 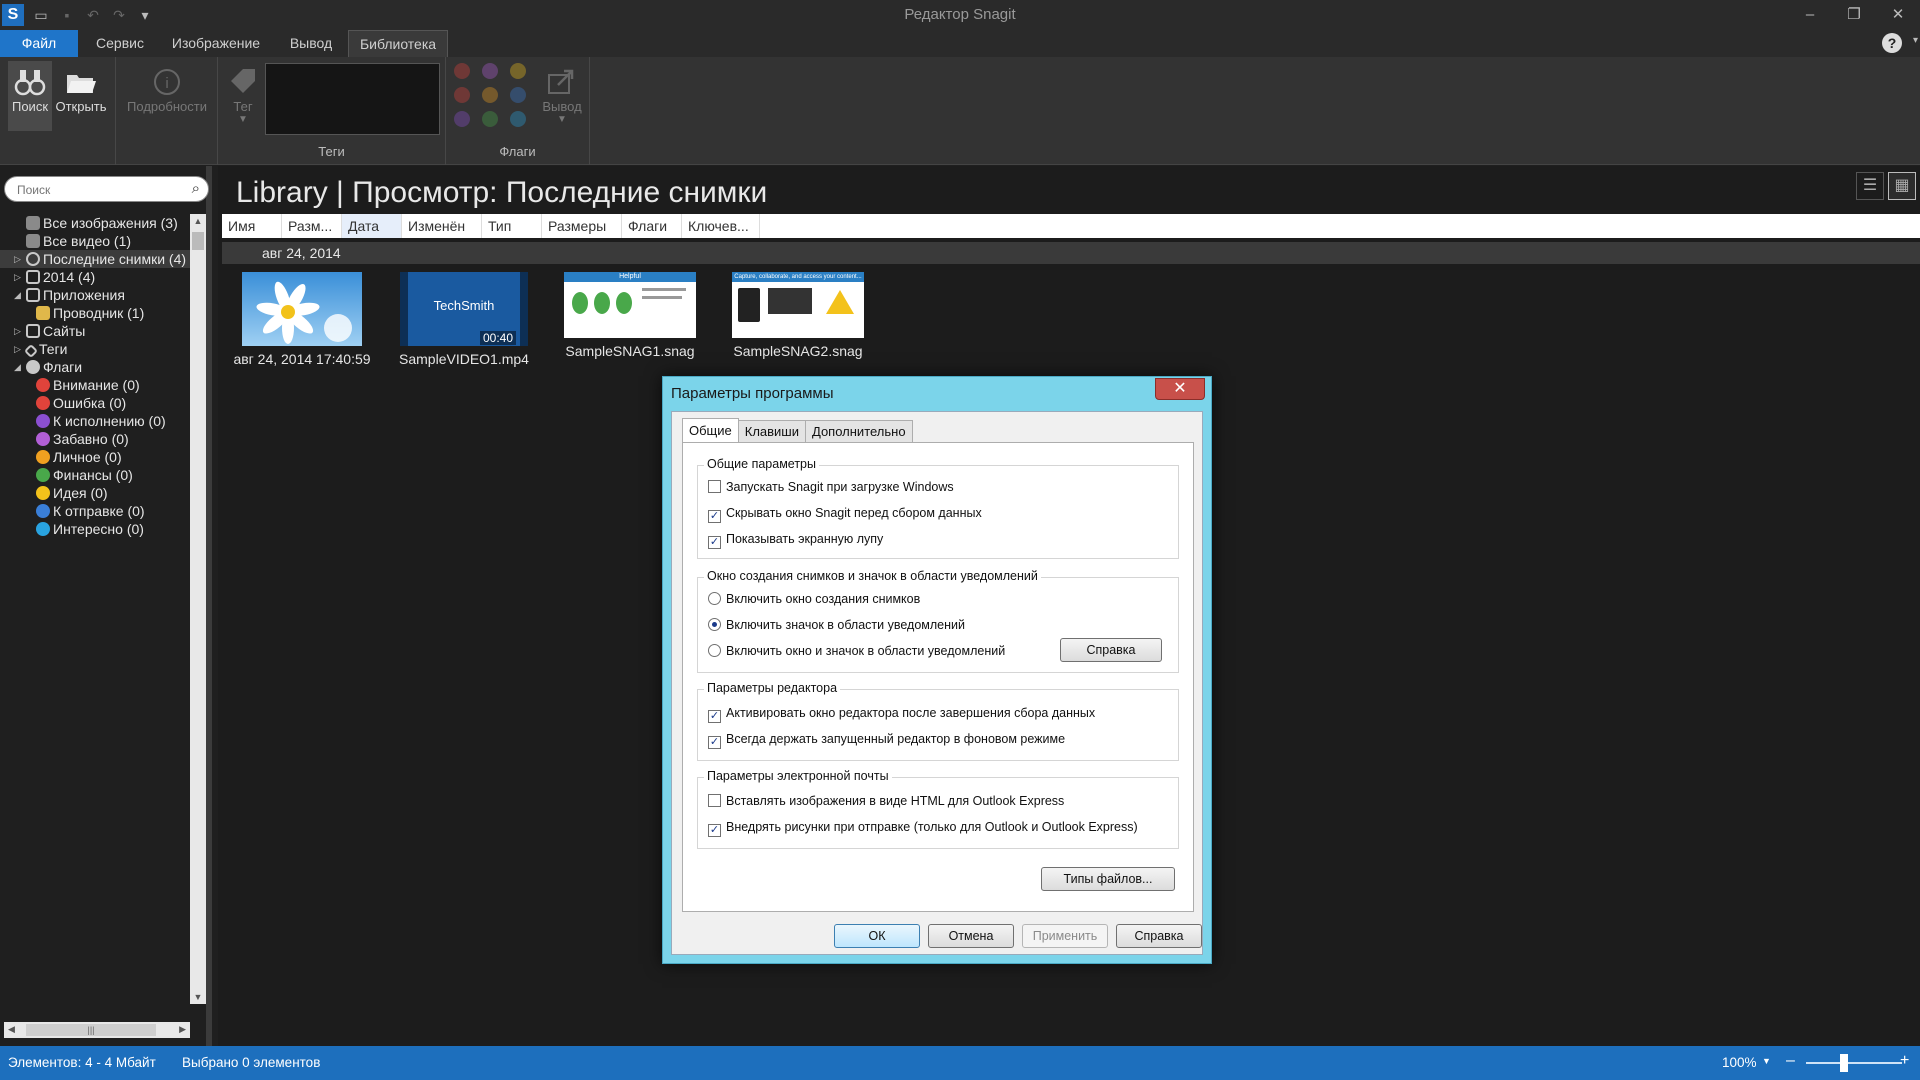 What do you see at coordinates (1844, 1063) in the screenshot?
I see `zoom-slider-thumb` at bounding box center [1844, 1063].